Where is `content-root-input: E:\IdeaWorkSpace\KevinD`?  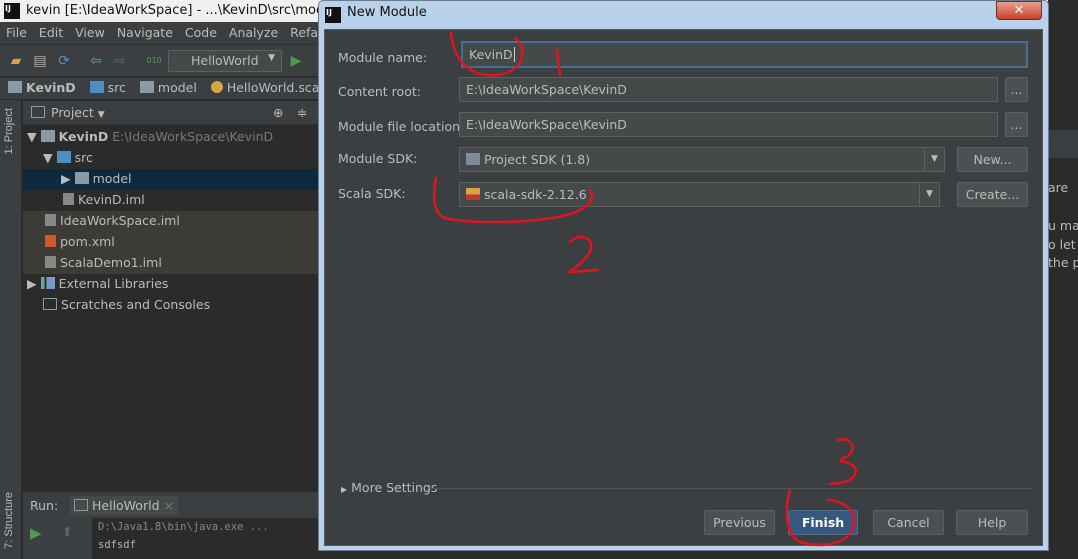
content-root-input: E:\IdeaWorkSpace\KevinD is located at coordinates (728, 89).